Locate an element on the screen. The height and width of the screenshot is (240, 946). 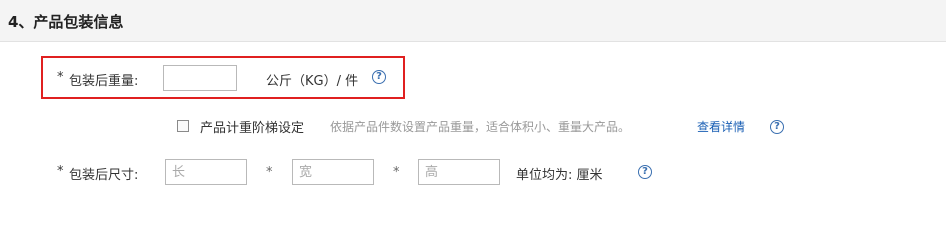
size-label: 包装后尺寸: is located at coordinates (104, 175).